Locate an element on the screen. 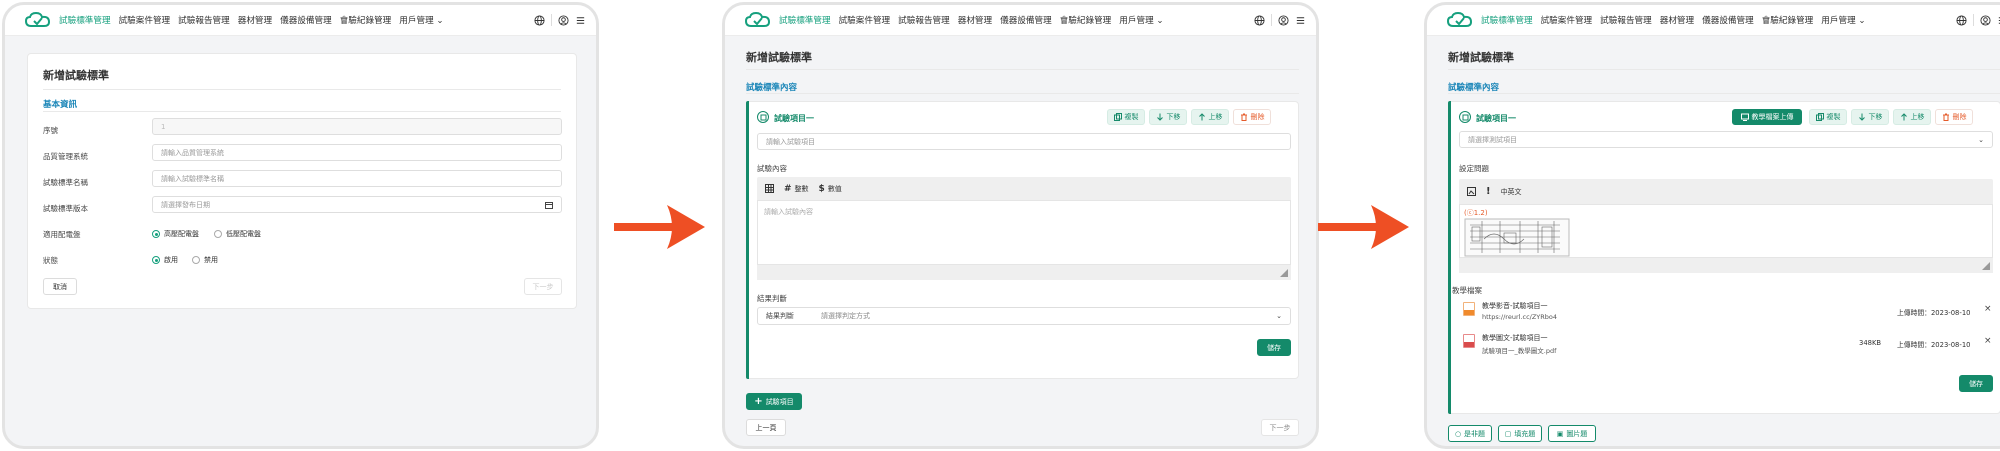 This screenshot has height=451, width=2000. version-date-input: 請選擇發布日期 is located at coordinates (357, 204).